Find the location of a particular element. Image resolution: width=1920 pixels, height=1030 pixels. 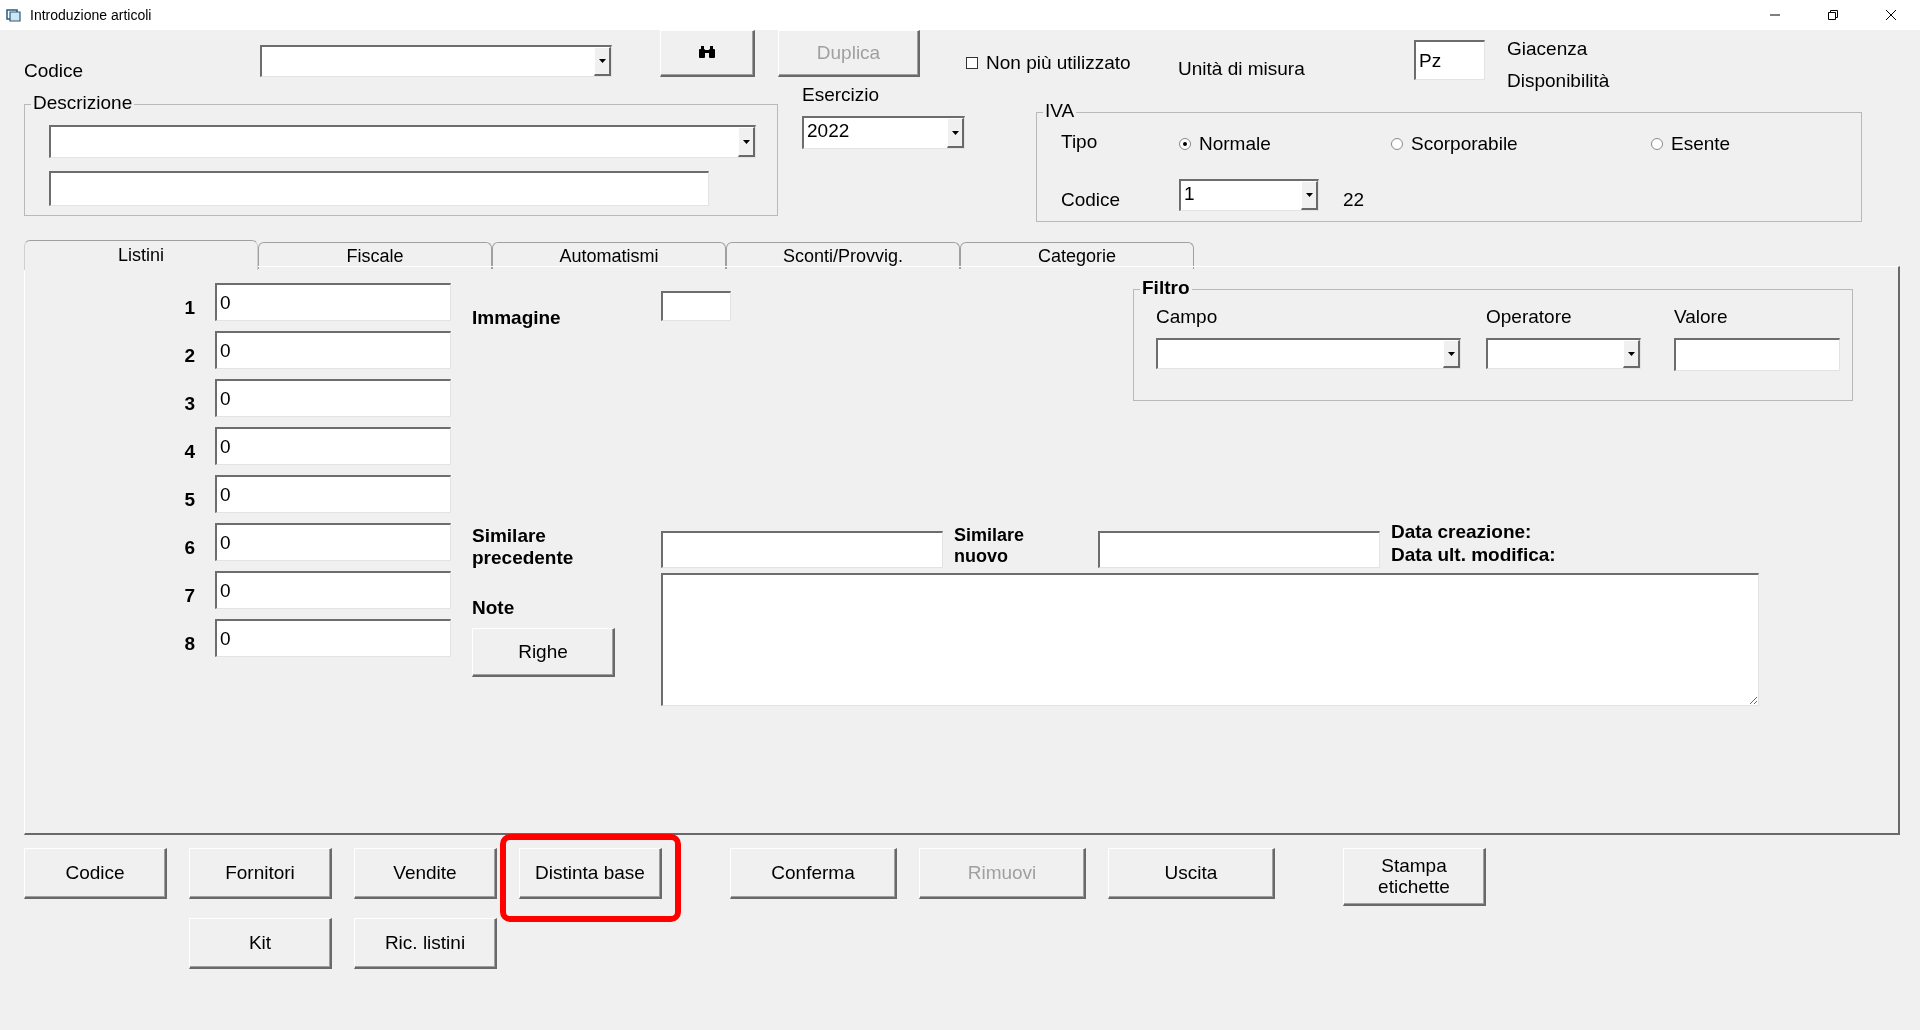

restore-icon is located at coordinates (1833, 15).